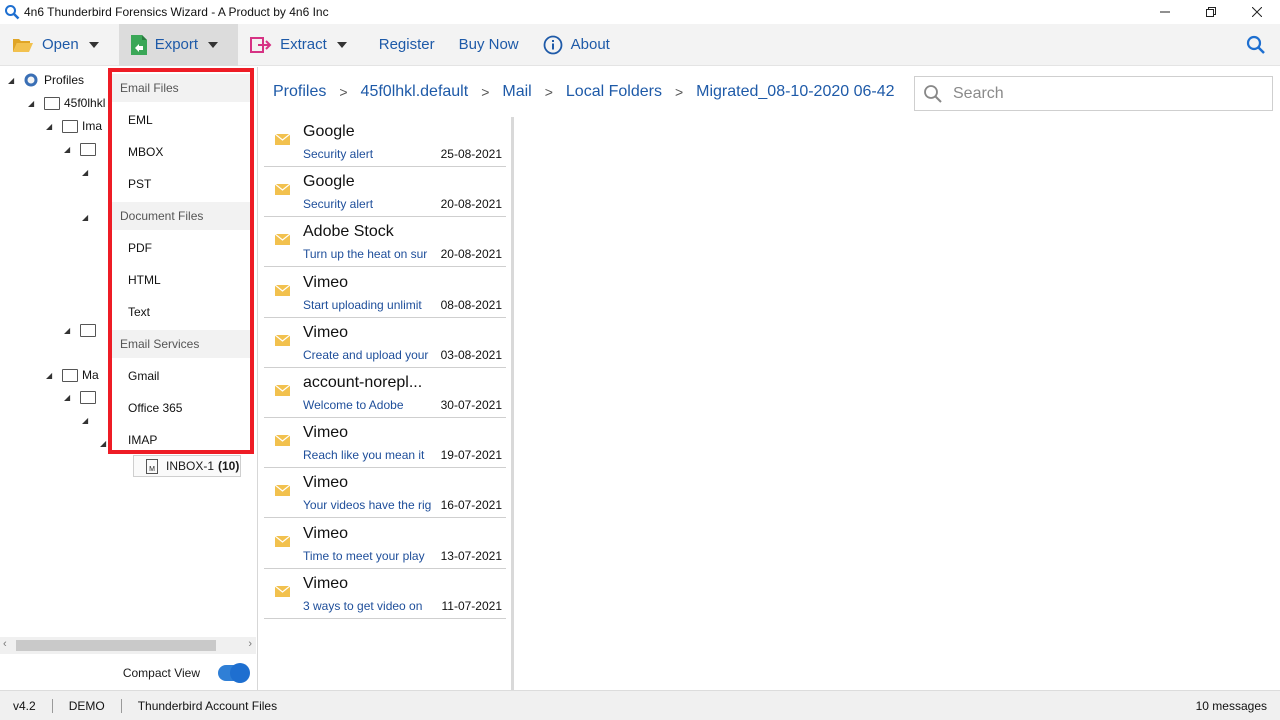 The image size is (1280, 720). What do you see at coordinates (240, 673) in the screenshot?
I see `toggle-knob` at bounding box center [240, 673].